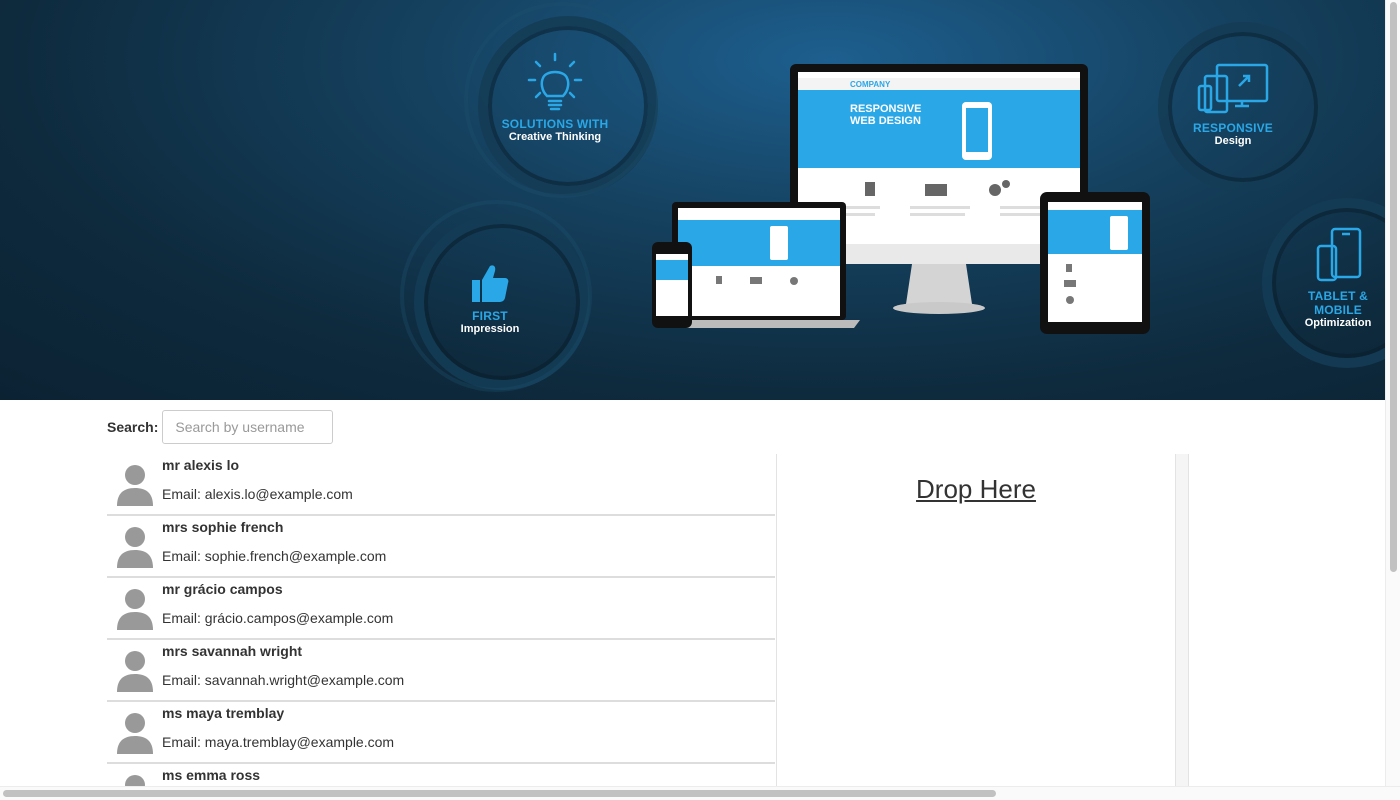  Describe the element at coordinates (1233, 141) in the screenshot. I see `feature-subtitle: Design` at that location.